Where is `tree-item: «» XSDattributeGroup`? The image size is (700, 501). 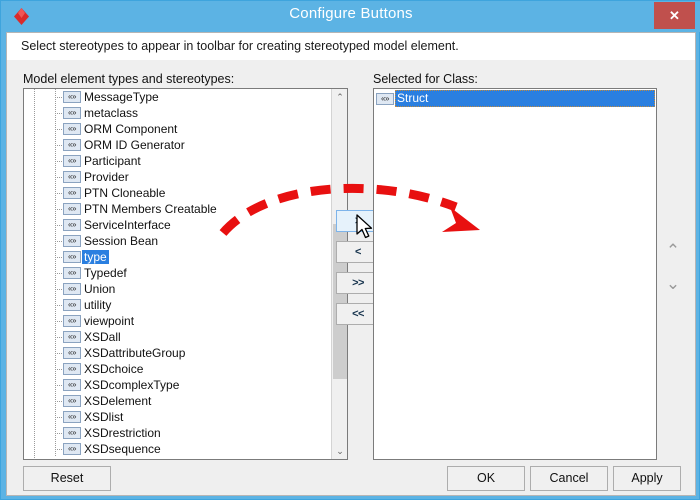 tree-item: «» XSDattributeGroup is located at coordinates (177, 353).